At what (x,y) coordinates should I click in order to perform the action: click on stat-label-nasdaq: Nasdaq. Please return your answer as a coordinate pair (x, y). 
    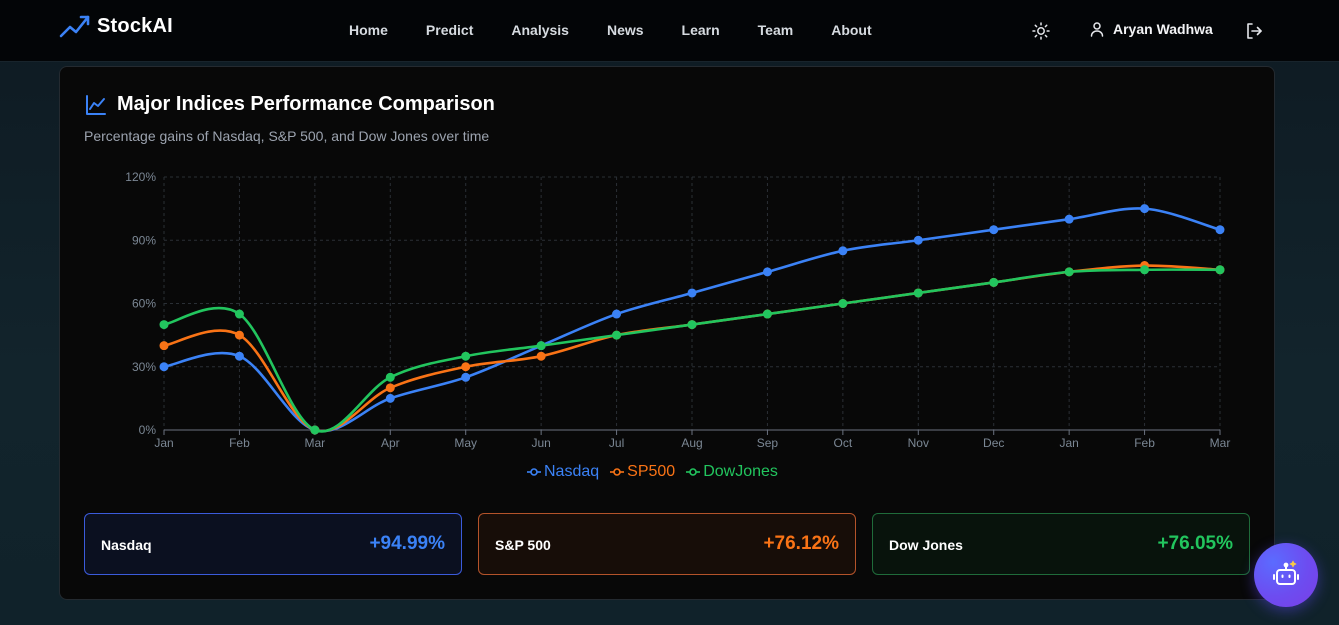
    Looking at the image, I should click on (126, 545).